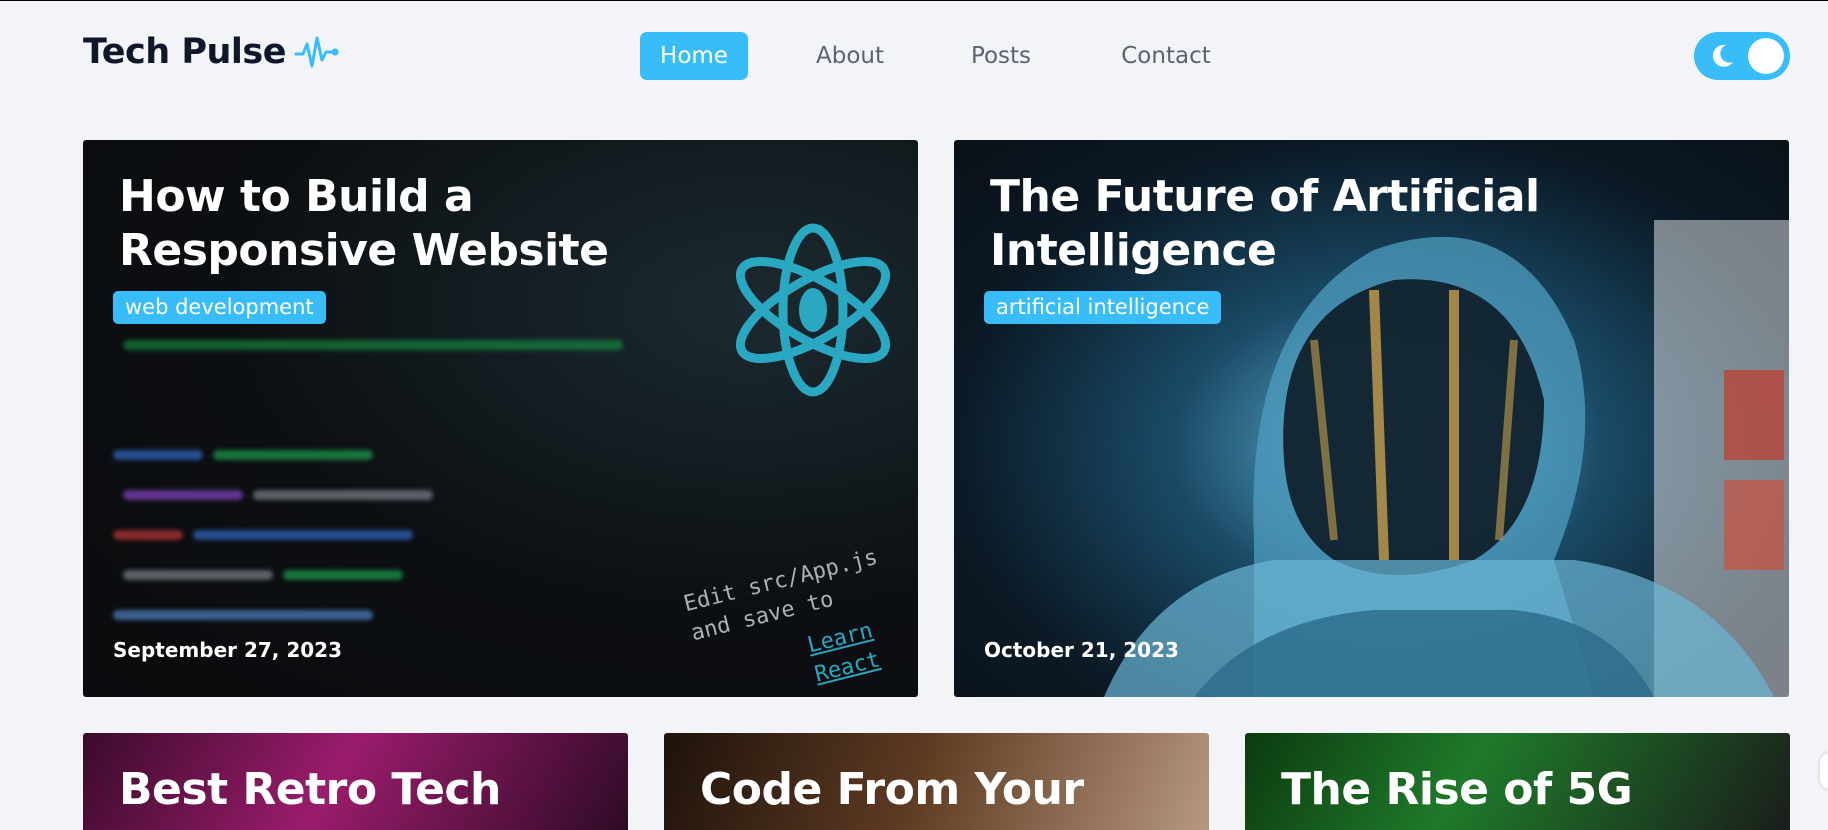 The width and height of the screenshot is (1828, 830). What do you see at coordinates (1516, 790) in the screenshot?
I see `post-title: The Rise of 5G` at bounding box center [1516, 790].